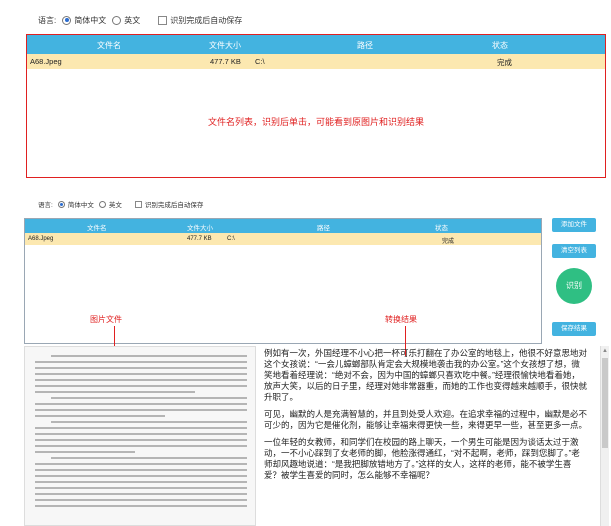 This screenshot has height=526, width=611. I want to click on bottom-language-options: 语言: 简体中文 英文 识别完成后自动保存, so click(120, 204).